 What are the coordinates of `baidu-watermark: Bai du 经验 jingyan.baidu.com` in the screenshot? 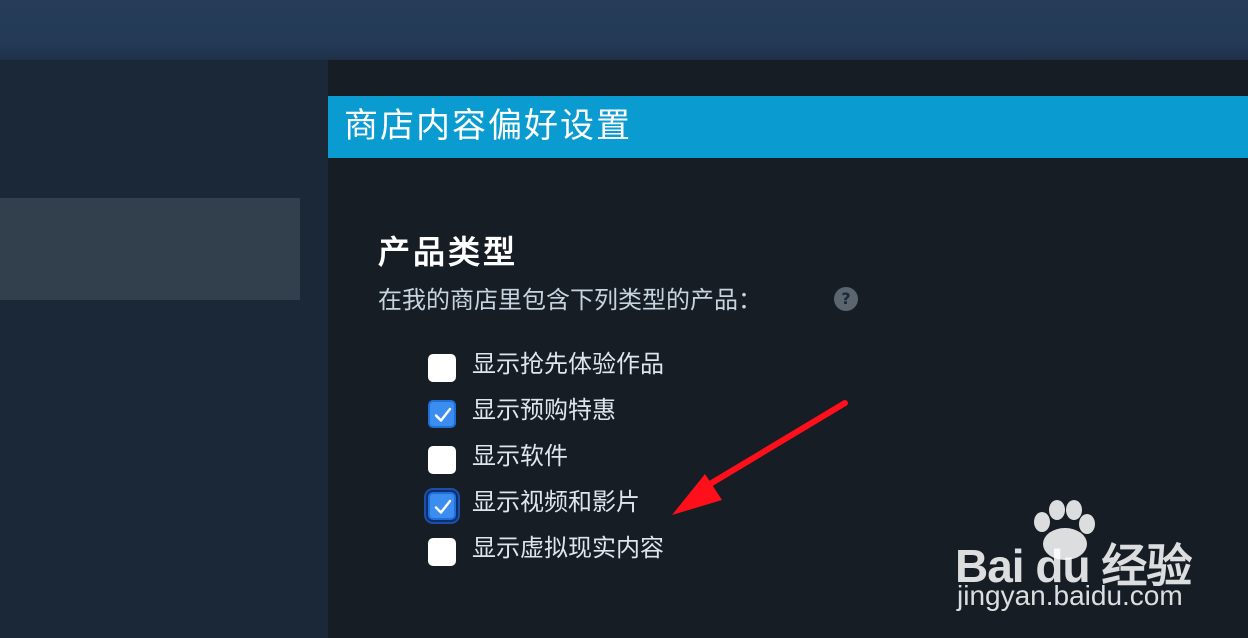 It's located at (1075, 560).